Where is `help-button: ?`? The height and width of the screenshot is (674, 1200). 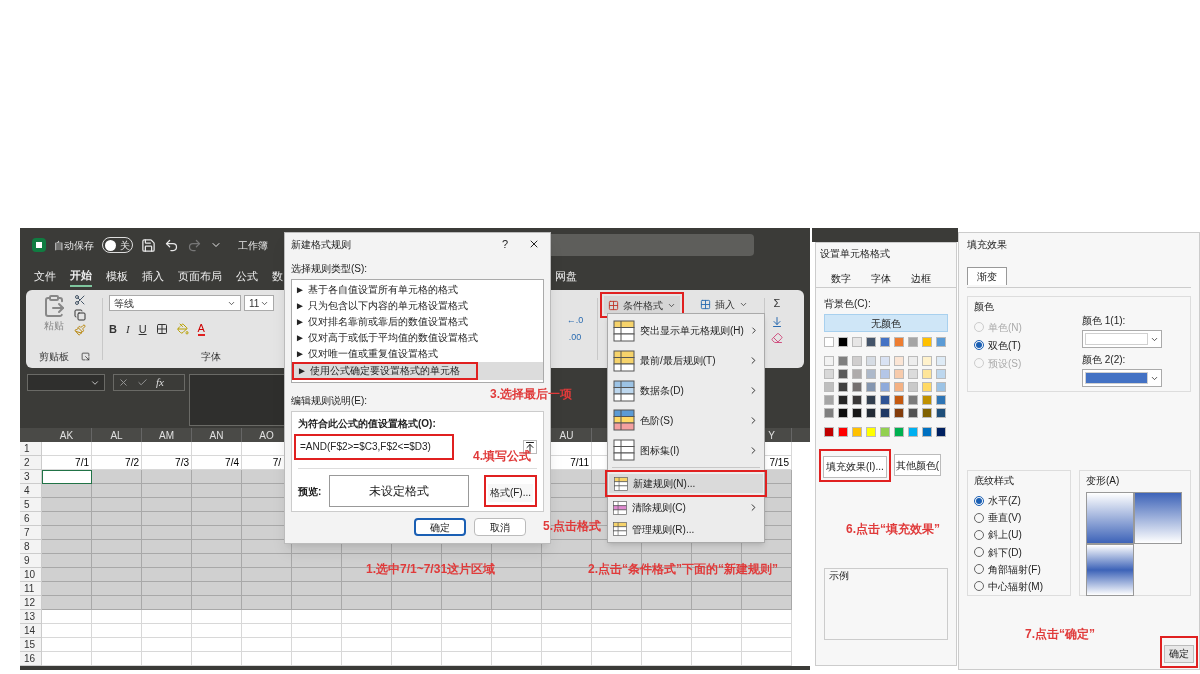 help-button: ? is located at coordinates (504, 244).